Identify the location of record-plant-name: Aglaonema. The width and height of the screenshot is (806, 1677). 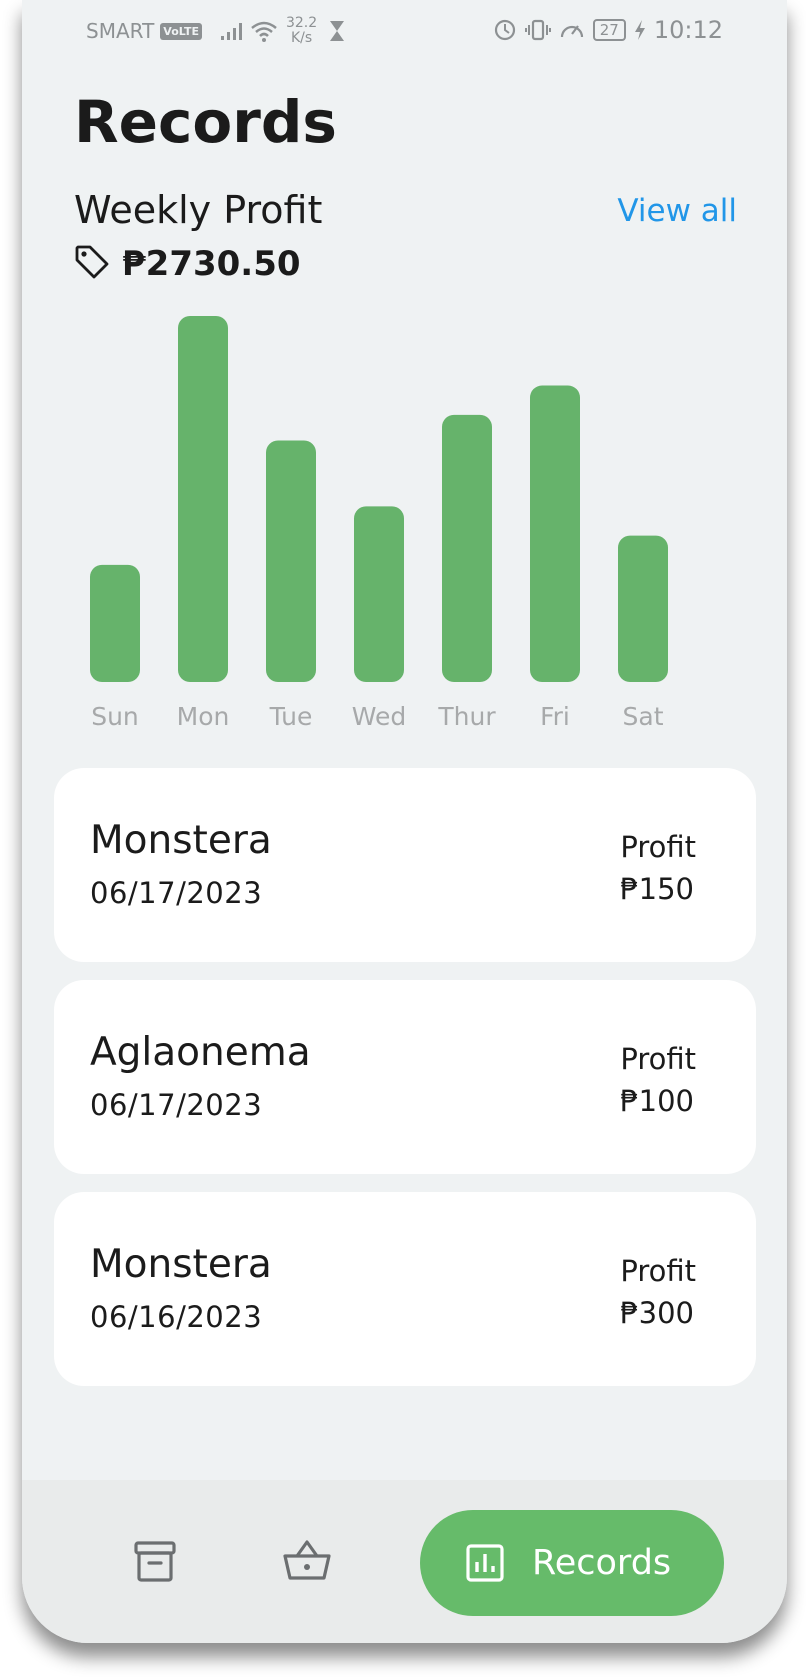
(200, 1052).